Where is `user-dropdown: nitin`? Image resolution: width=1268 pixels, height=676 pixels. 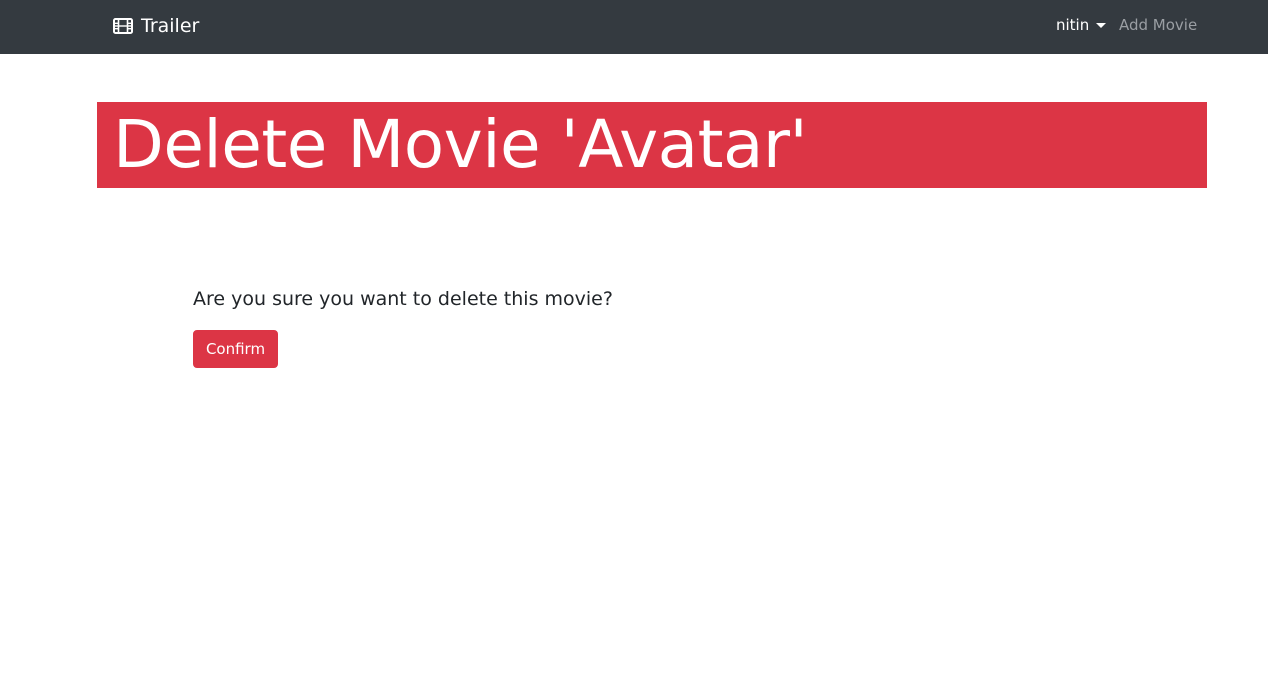 user-dropdown: nitin is located at coordinates (1081, 25).